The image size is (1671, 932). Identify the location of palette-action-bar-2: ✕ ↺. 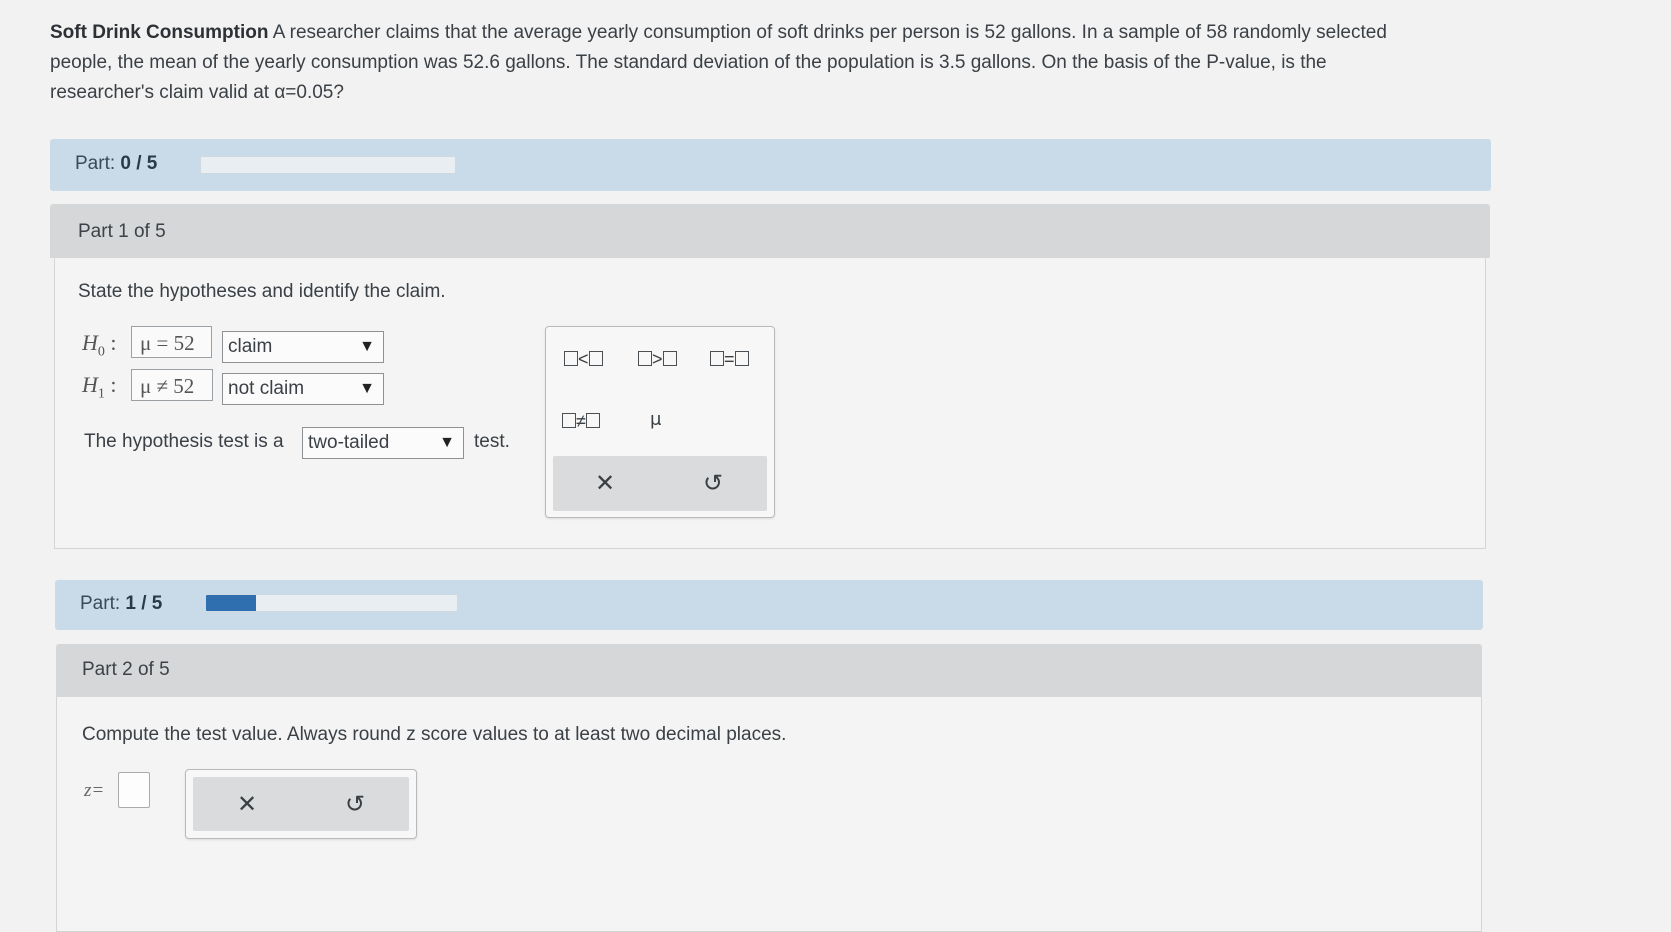
(301, 804).